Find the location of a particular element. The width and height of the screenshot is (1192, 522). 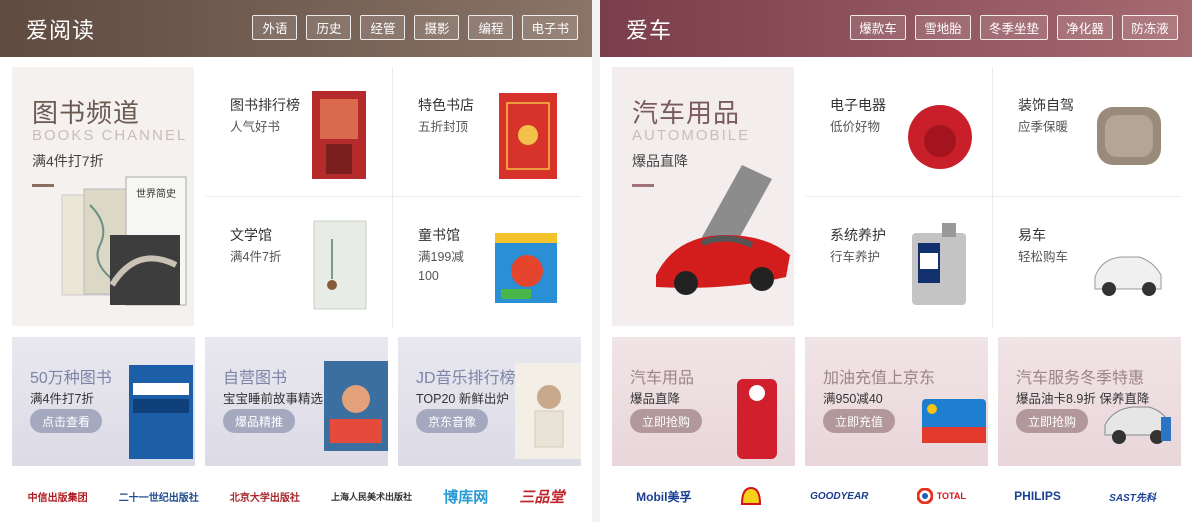

logo-shell is located at coordinates (751, 496).